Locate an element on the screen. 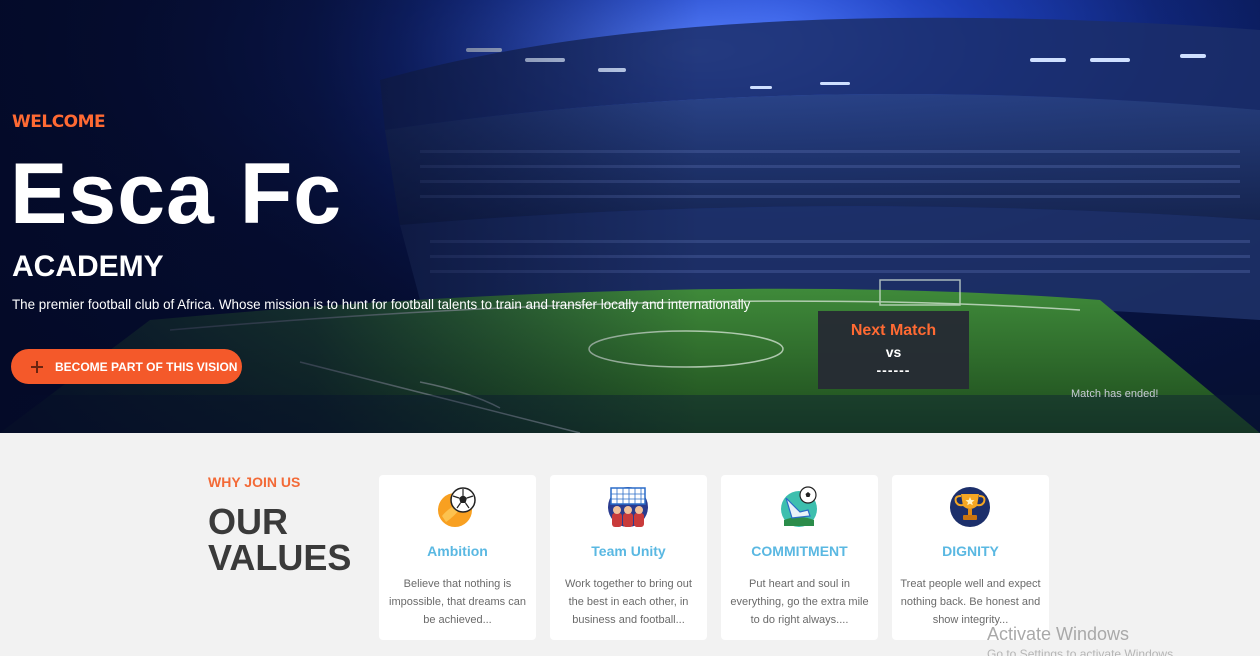  card-title: DIGNITY is located at coordinates (970, 551).